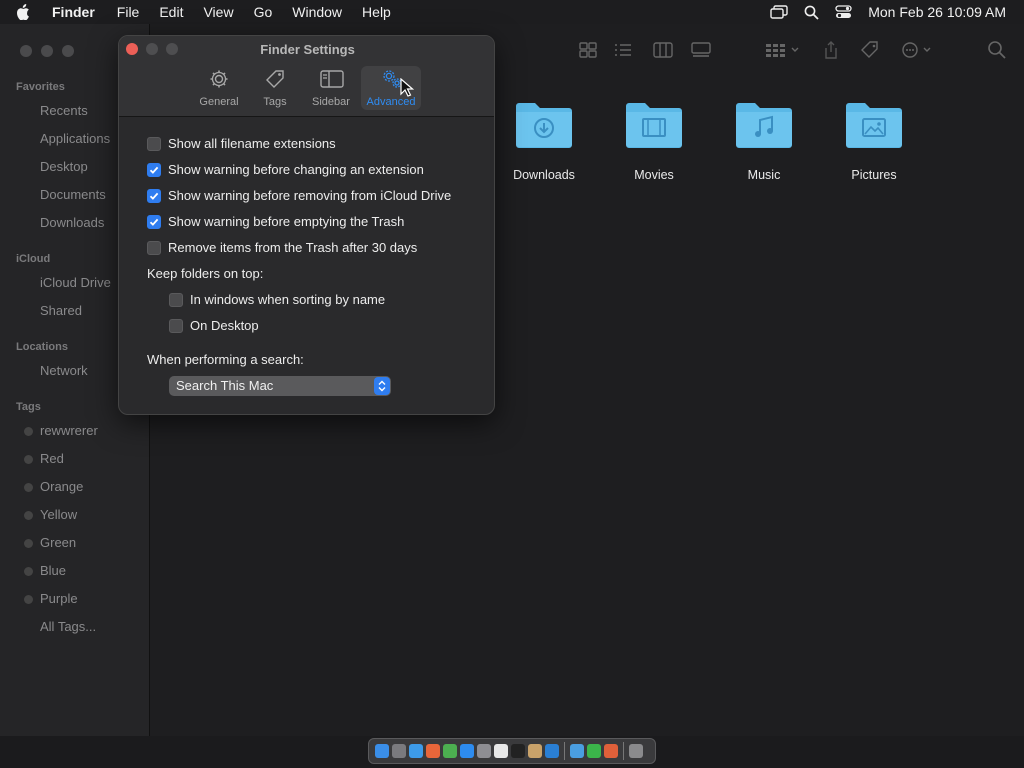 Image resolution: width=1024 pixels, height=768 pixels. What do you see at coordinates (399, 751) in the screenshot?
I see `launchpad-app-icon` at bounding box center [399, 751].